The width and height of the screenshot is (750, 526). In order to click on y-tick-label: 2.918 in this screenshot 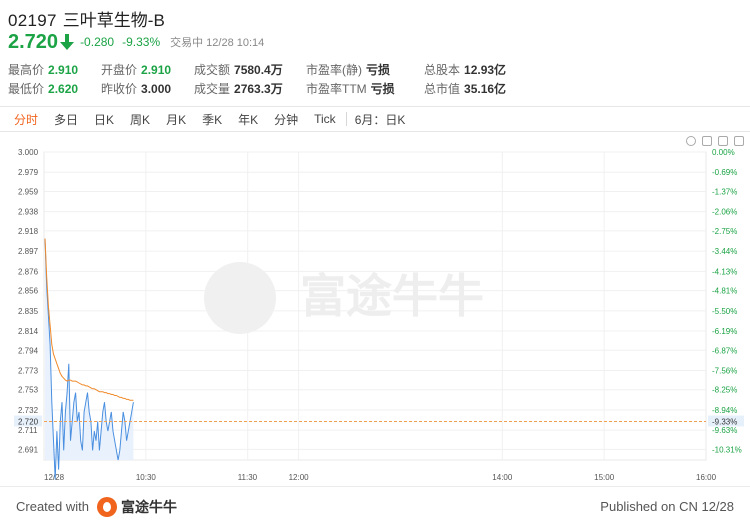, I will do `click(28, 231)`.